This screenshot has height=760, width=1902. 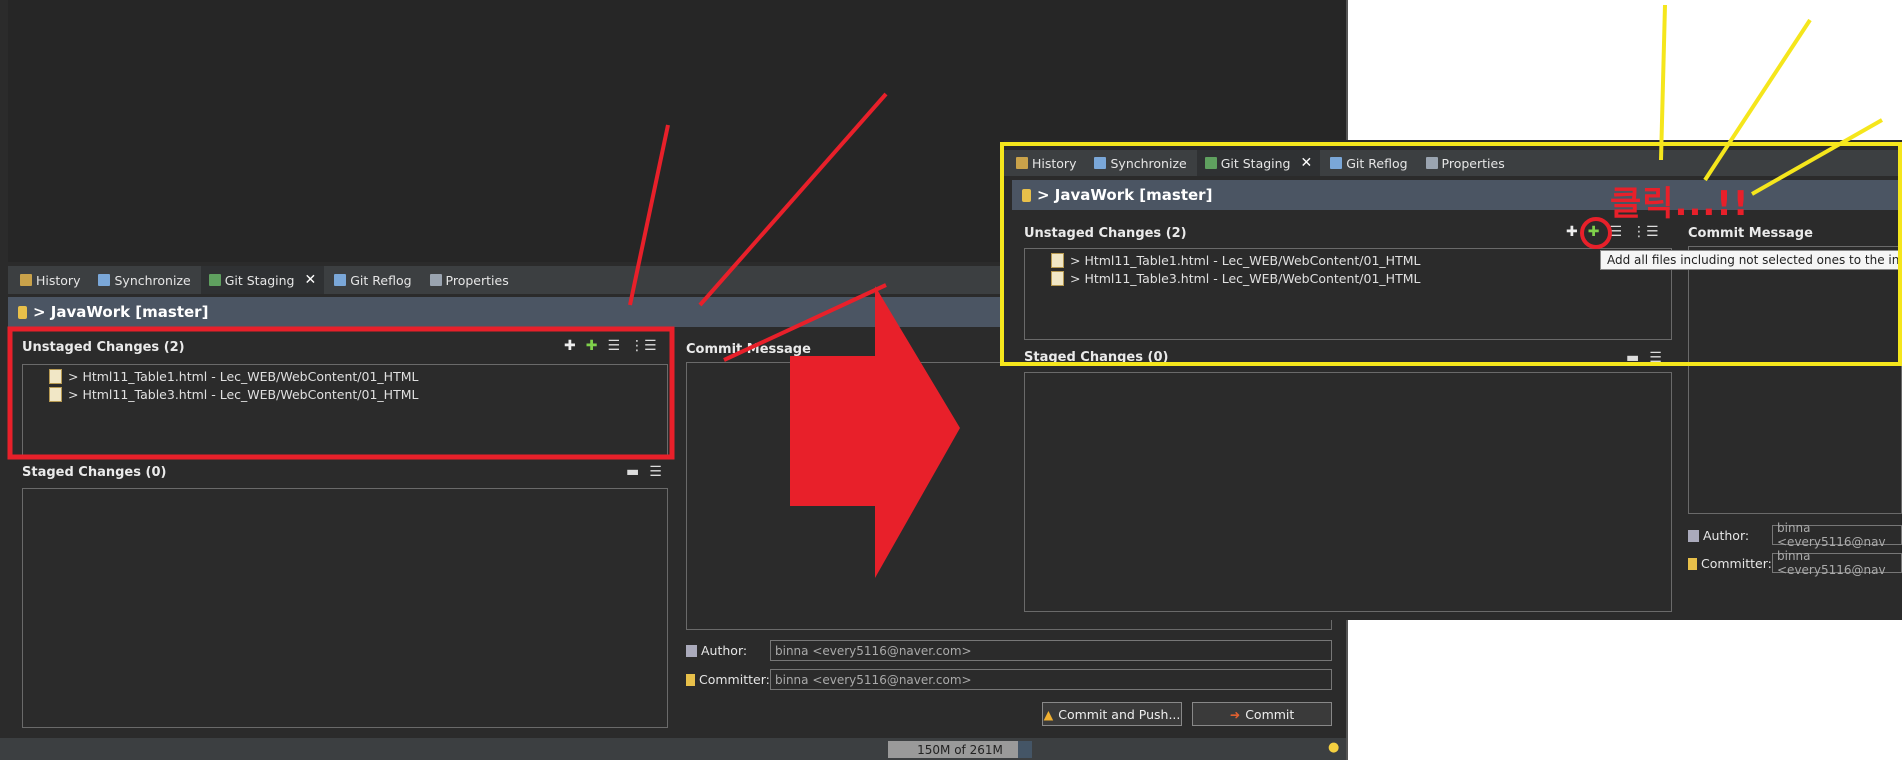 What do you see at coordinates (1451, 254) in the screenshot?
I see `highlight-rectangle-yellow` at bounding box center [1451, 254].